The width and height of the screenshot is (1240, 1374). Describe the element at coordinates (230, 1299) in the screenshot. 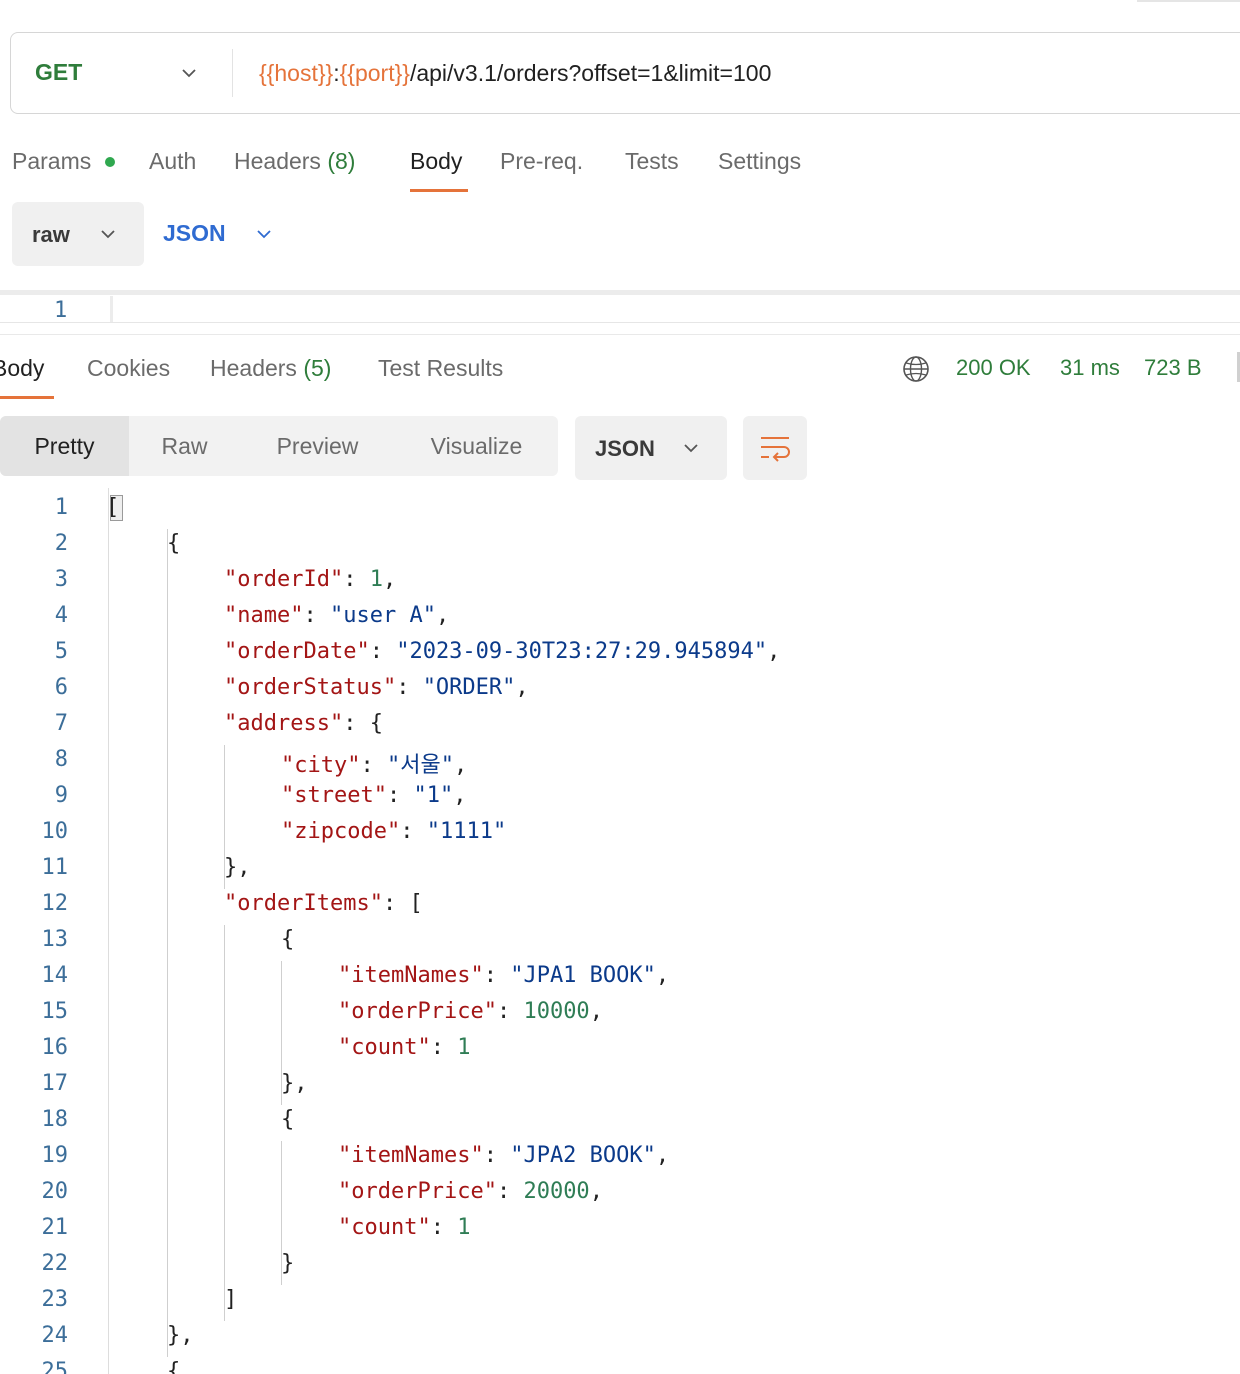

I see `code-line: ]` at that location.